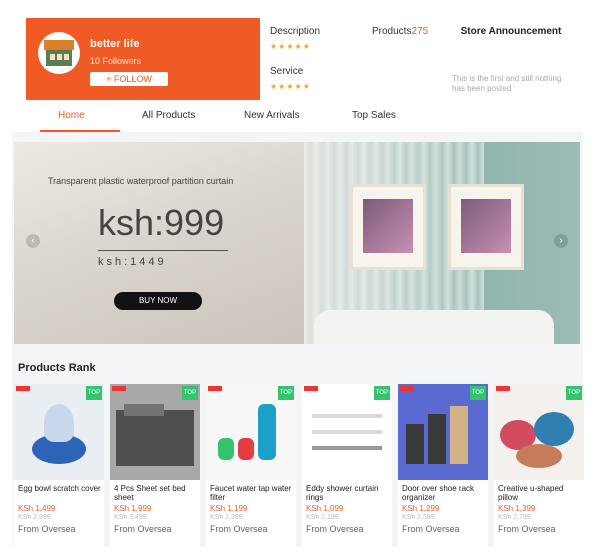 Image resolution: width=595 pixels, height=554 pixels. I want to click on product-old-price: KSh 2,599, so click(418, 517).